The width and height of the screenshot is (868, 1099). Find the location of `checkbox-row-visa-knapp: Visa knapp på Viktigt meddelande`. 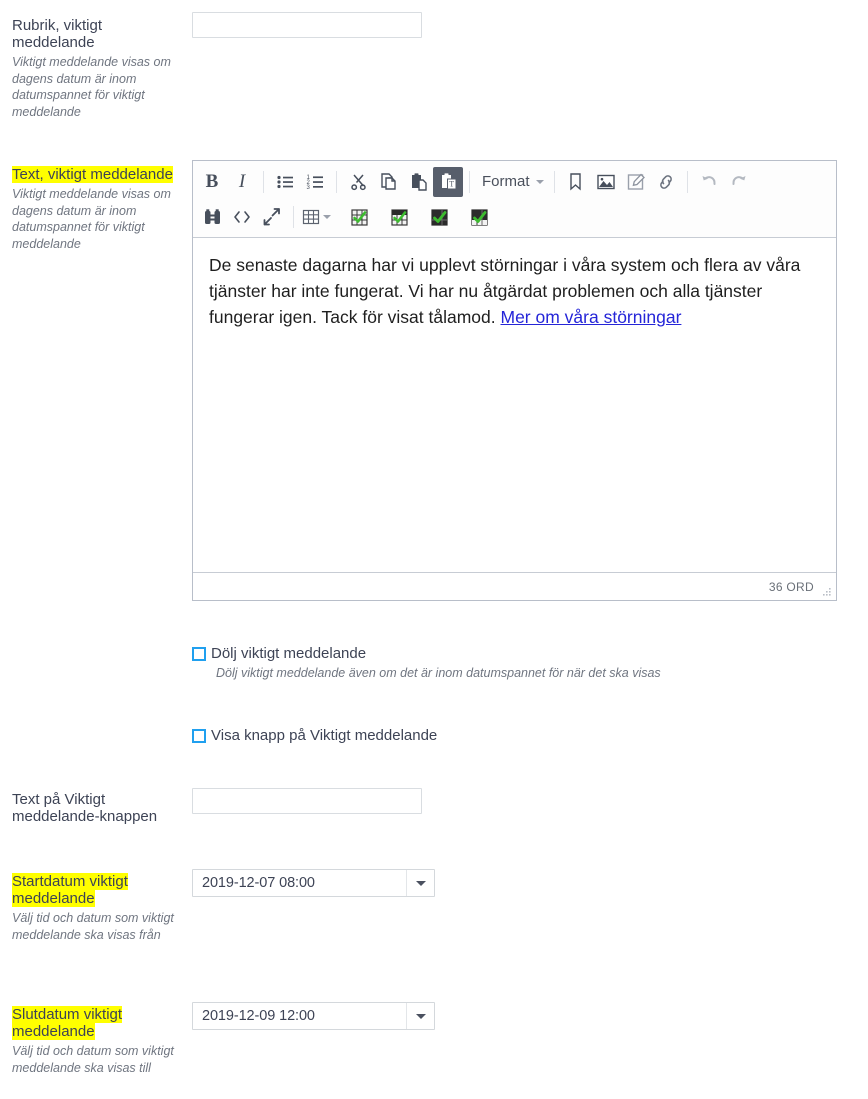

checkbox-row-visa-knapp: Visa knapp på Viktigt meddelande is located at coordinates (492, 735).